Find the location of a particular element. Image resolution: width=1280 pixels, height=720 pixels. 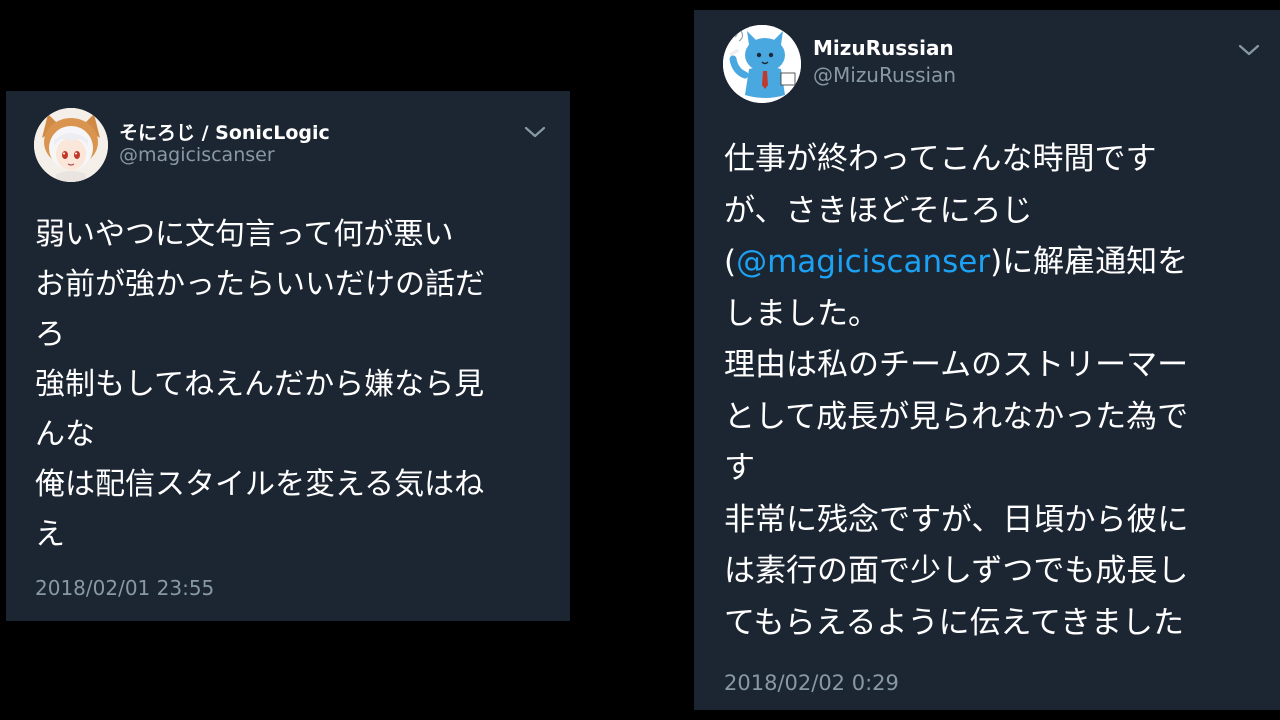

tweet-text-line: 理由は私のチームのストリーマー is located at coordinates (956, 365).